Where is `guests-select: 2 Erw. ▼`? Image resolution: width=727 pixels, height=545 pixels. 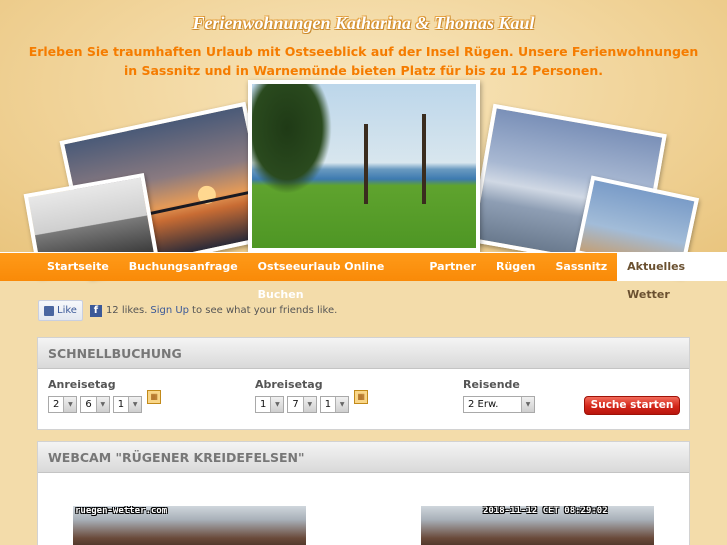
guests-select: 2 Erw. ▼ is located at coordinates (499, 405).